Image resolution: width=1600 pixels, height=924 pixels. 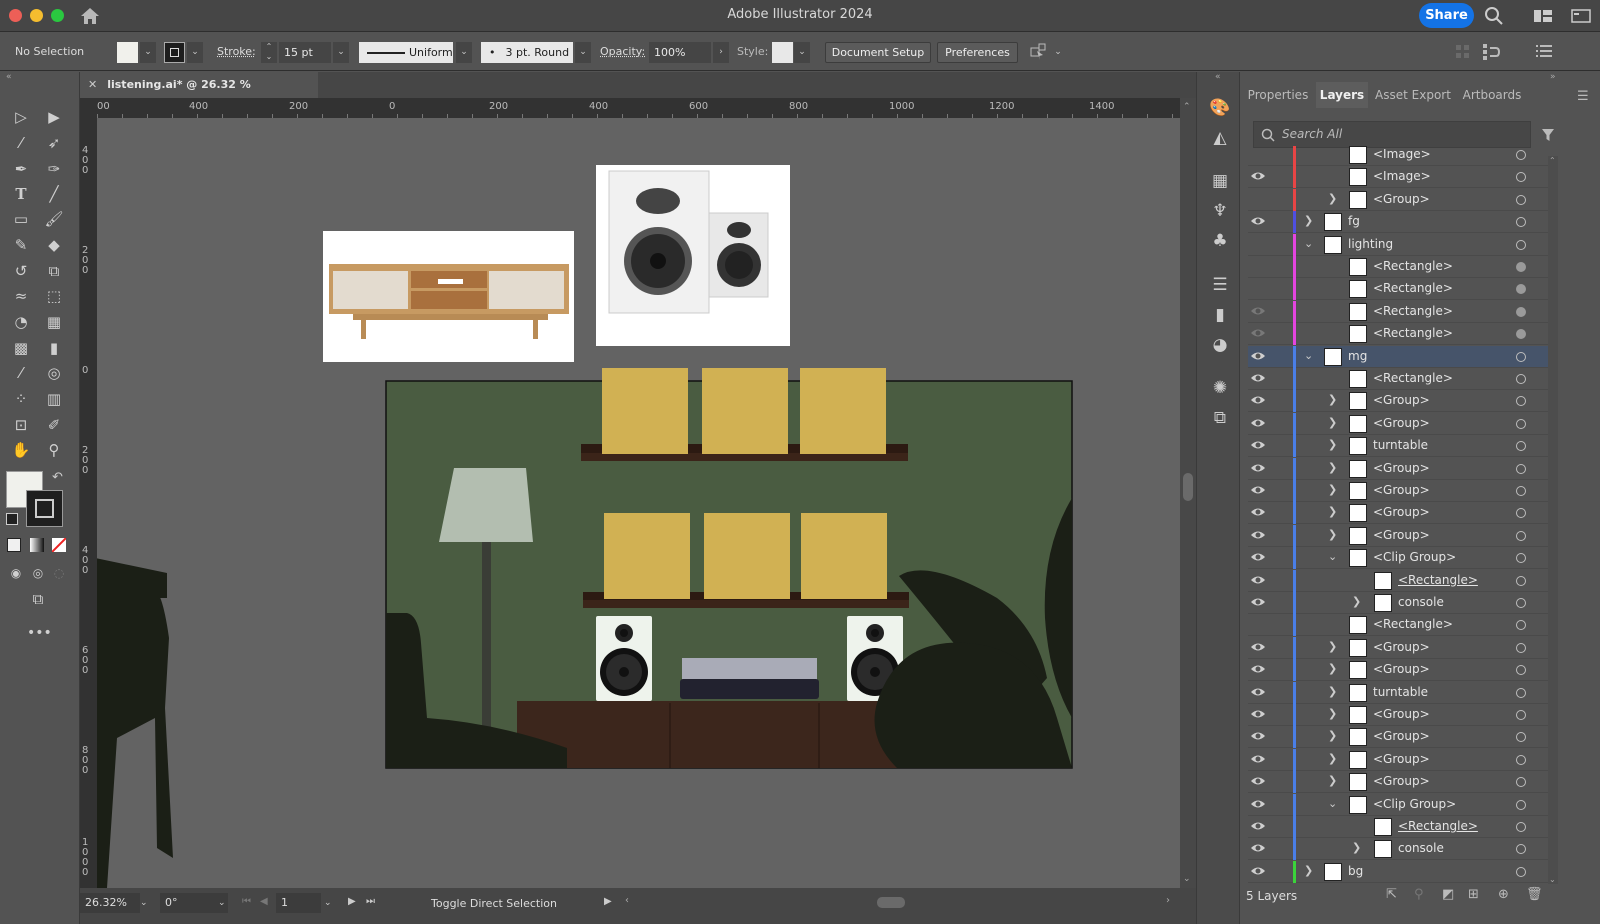 What do you see at coordinates (1355, 871) in the screenshot?
I see `layer-name: bg` at bounding box center [1355, 871].